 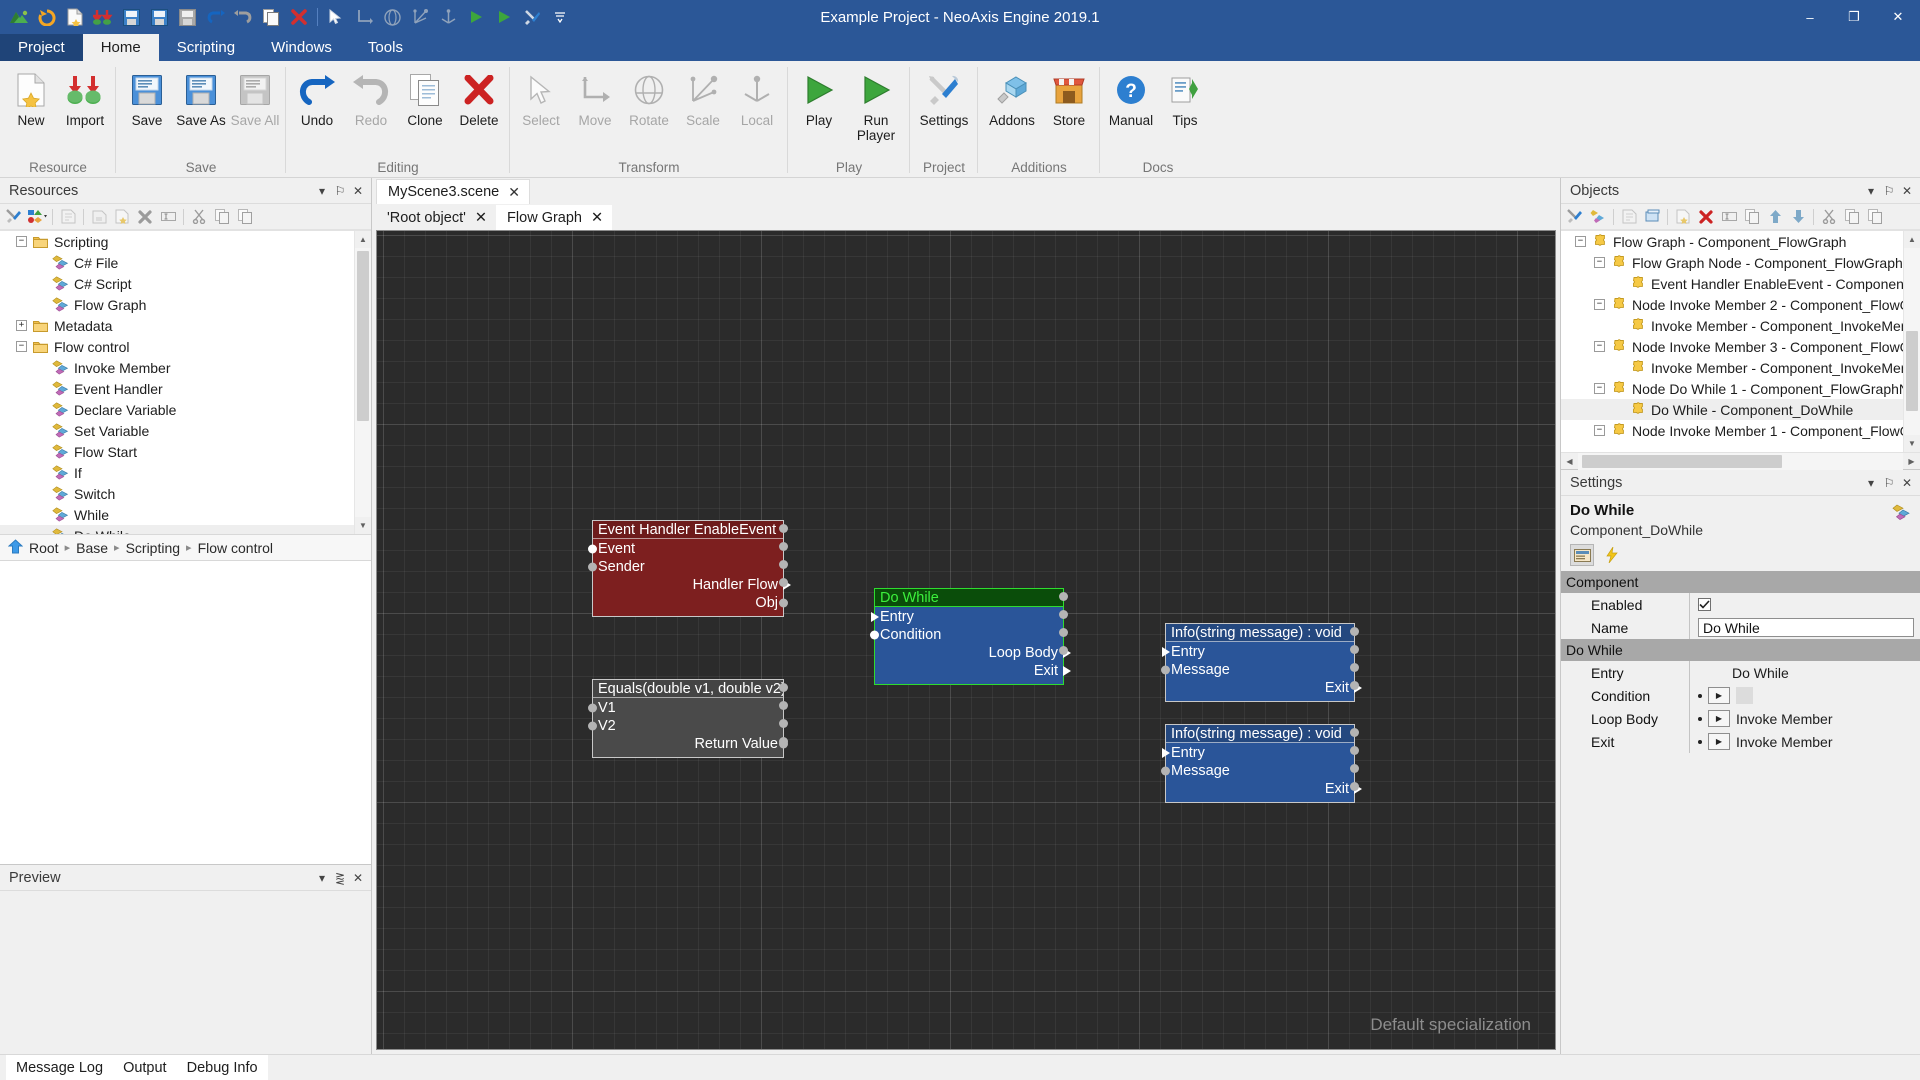 I want to click on resource-tree-item: + Metadata, so click(x=185, y=325).